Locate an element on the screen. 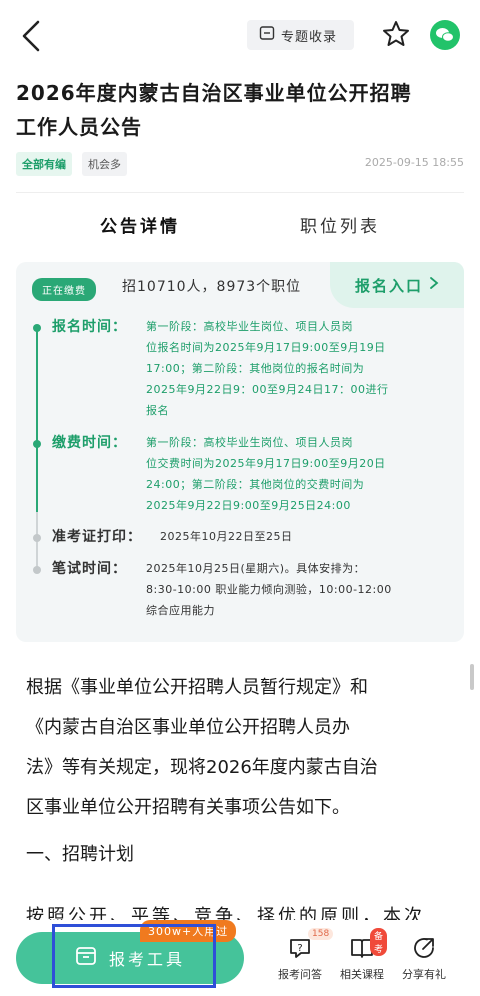  highlight-box is located at coordinates (134, 956).